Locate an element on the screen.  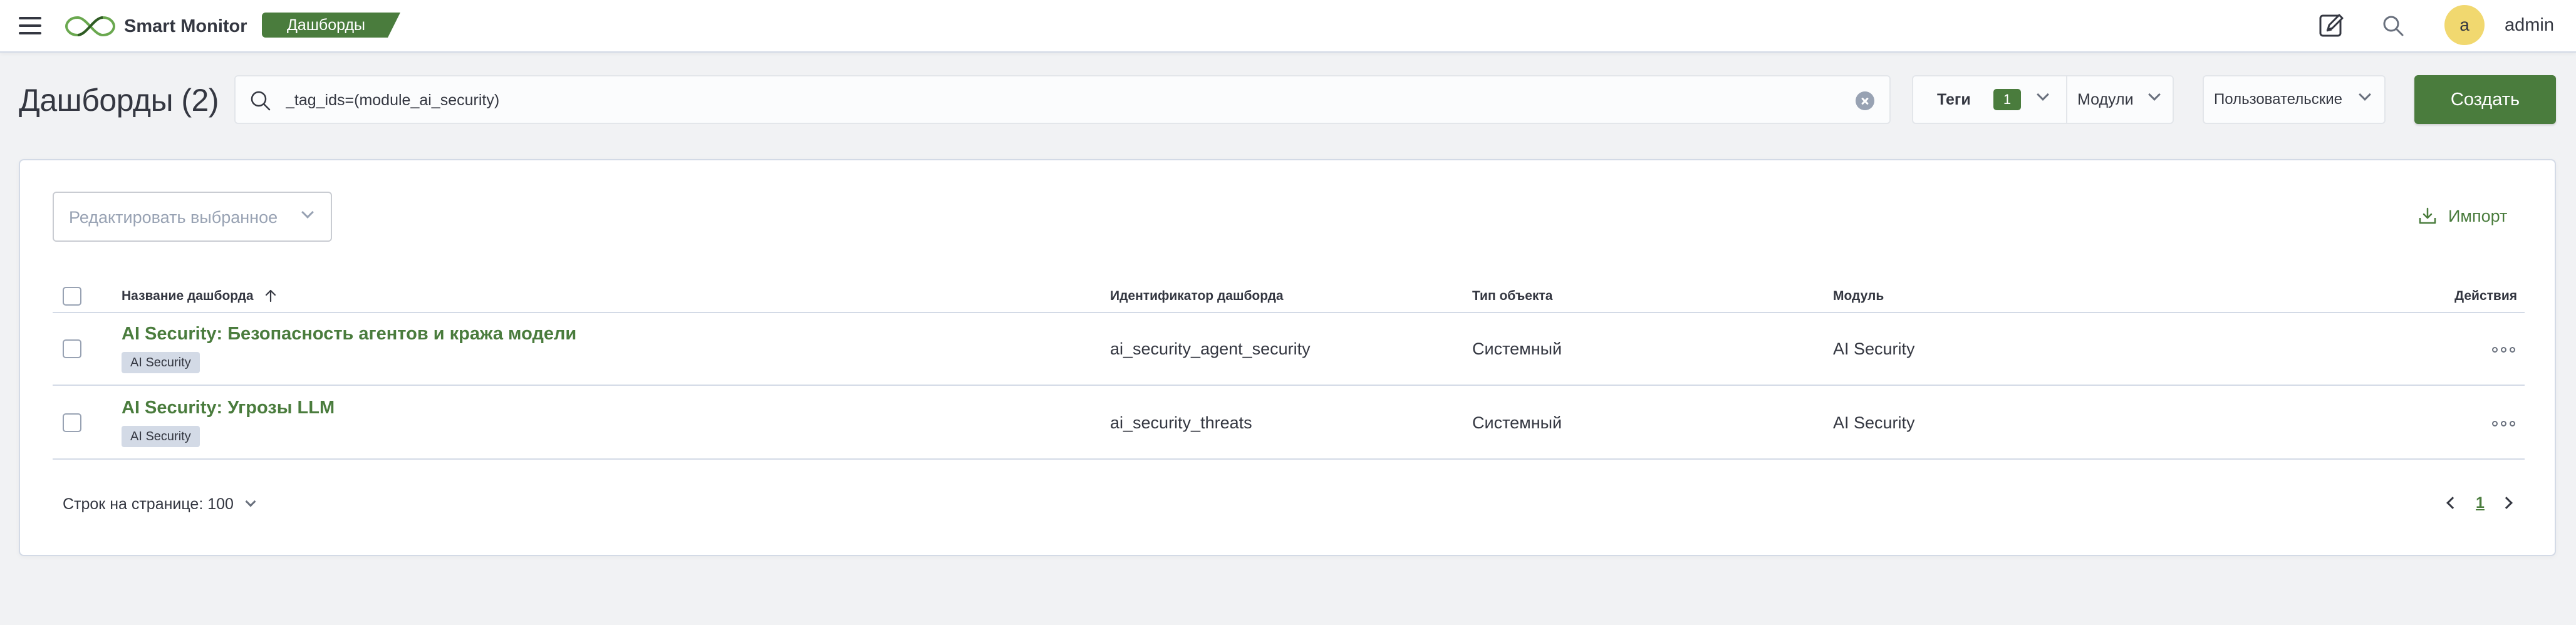
modules-filter-label: Модули is located at coordinates (2105, 99).